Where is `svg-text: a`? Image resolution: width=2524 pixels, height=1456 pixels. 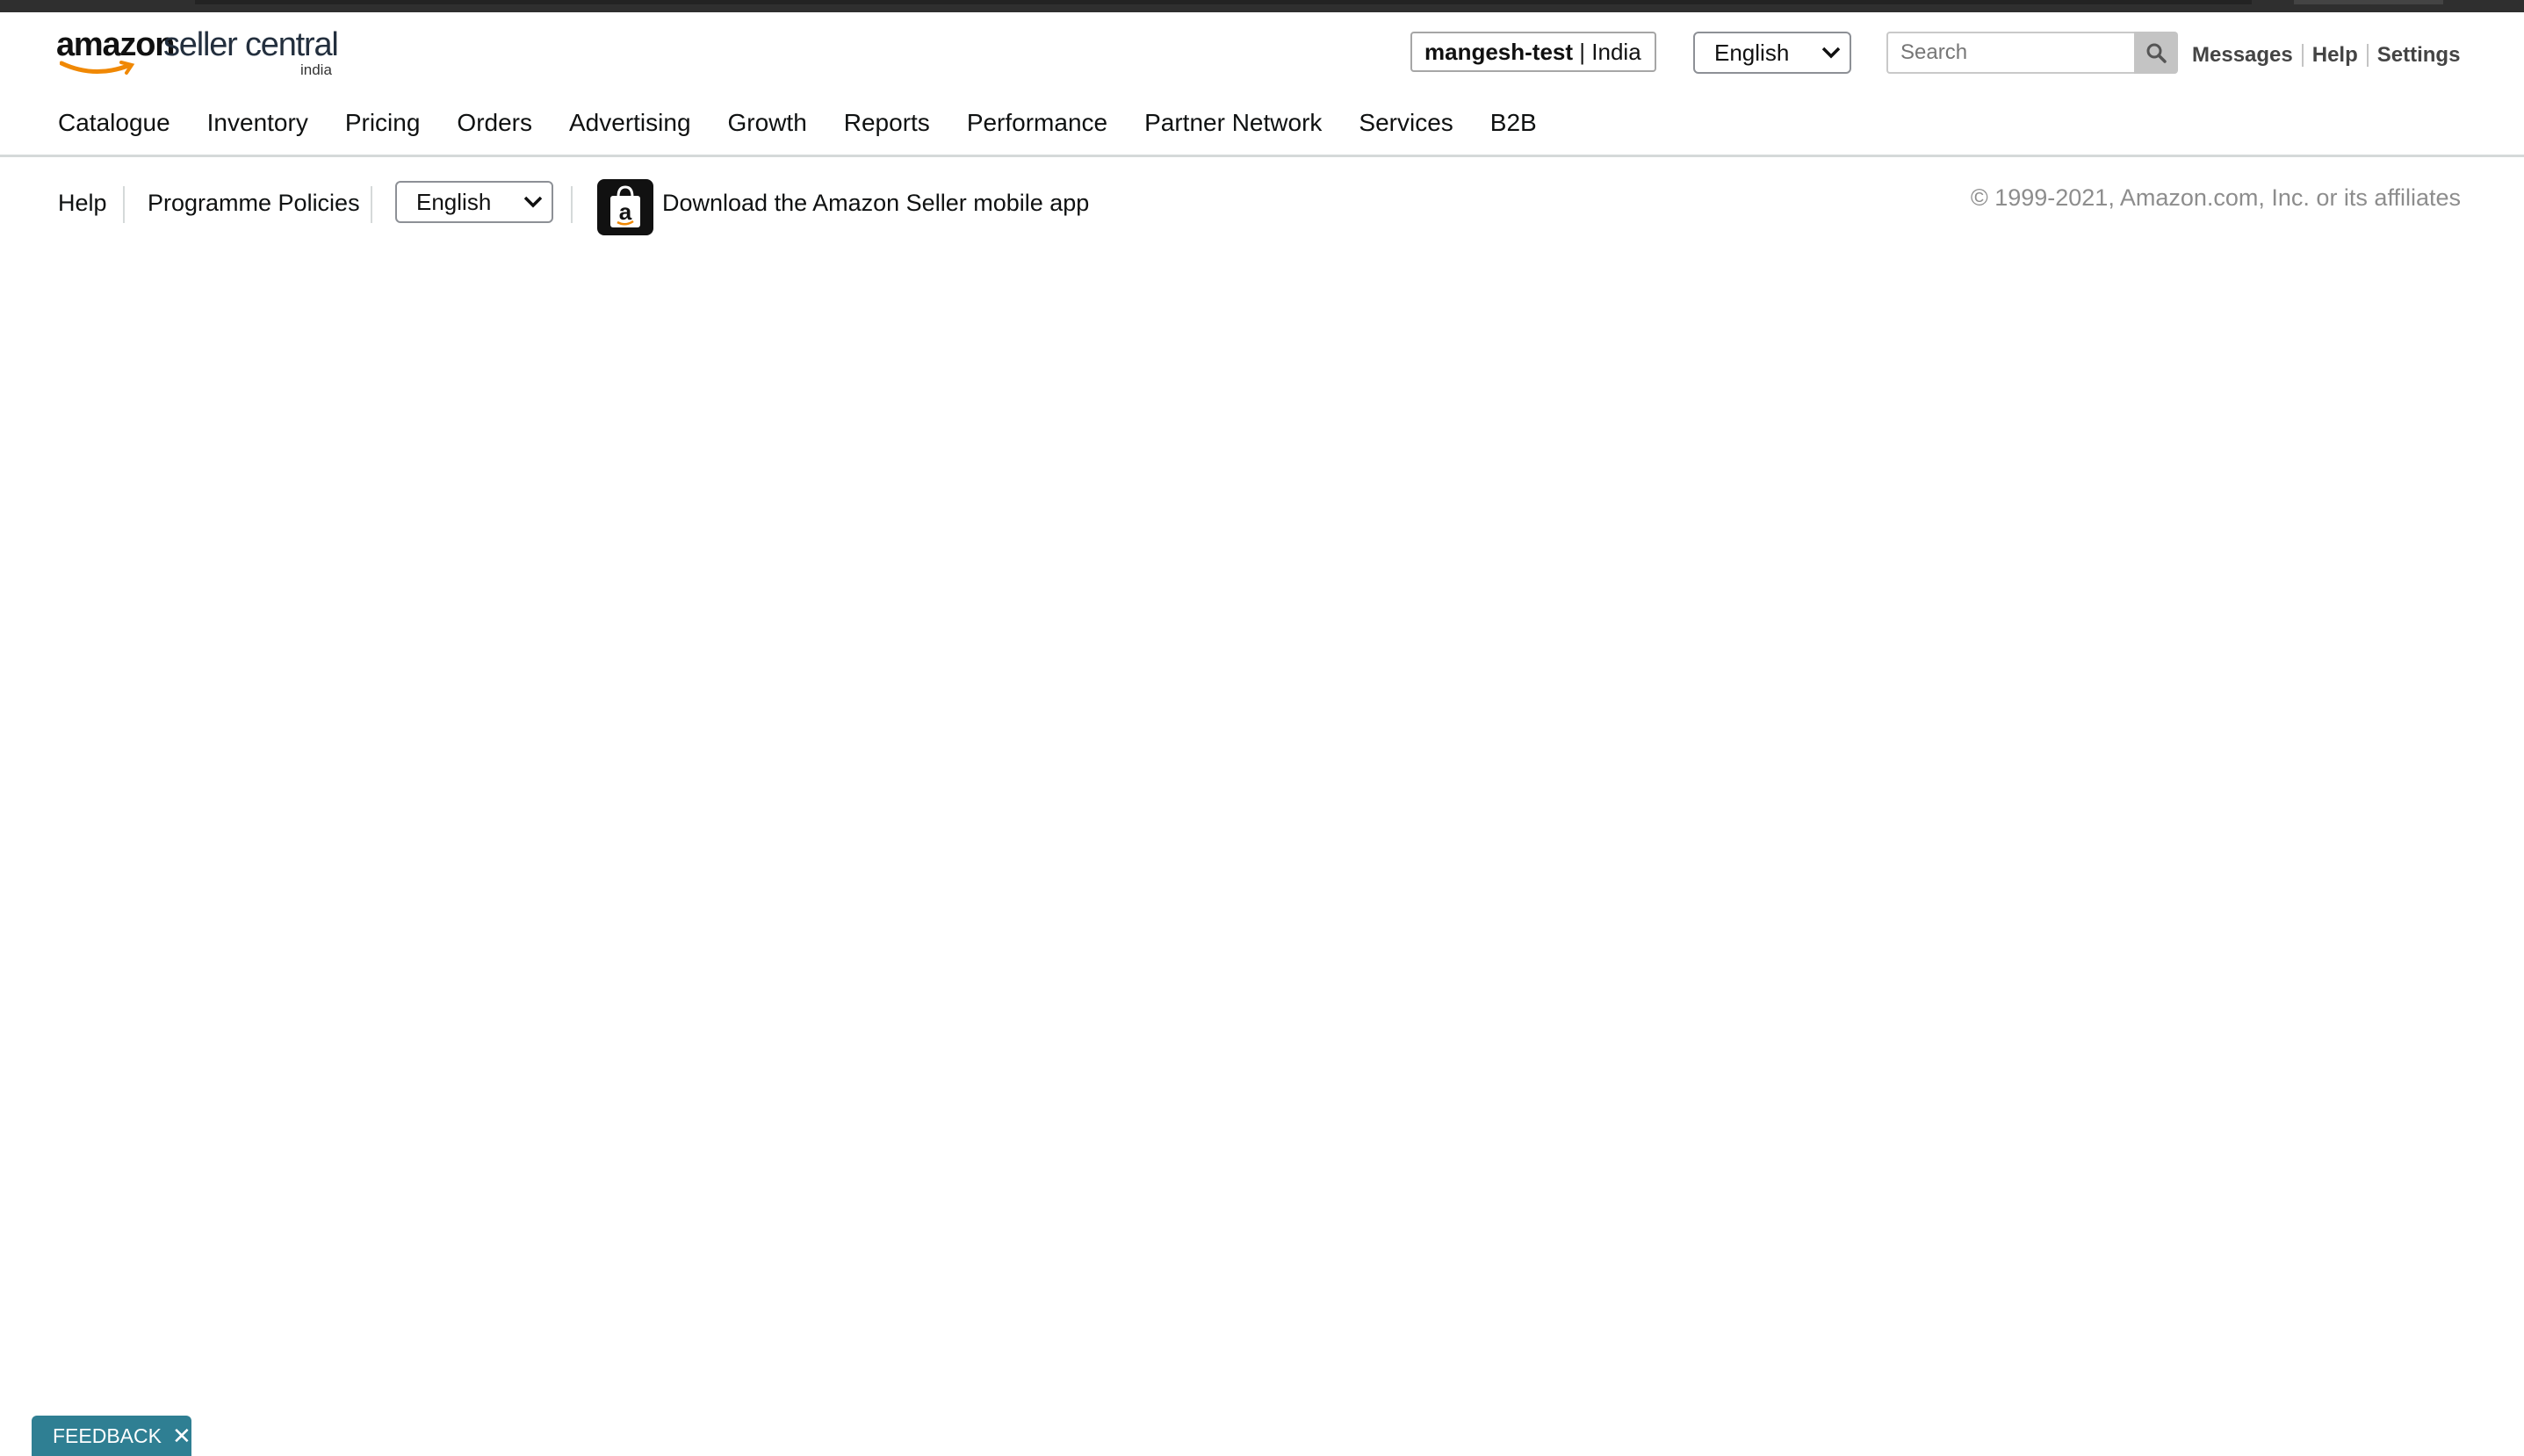
svg-text: a is located at coordinates (625, 211).